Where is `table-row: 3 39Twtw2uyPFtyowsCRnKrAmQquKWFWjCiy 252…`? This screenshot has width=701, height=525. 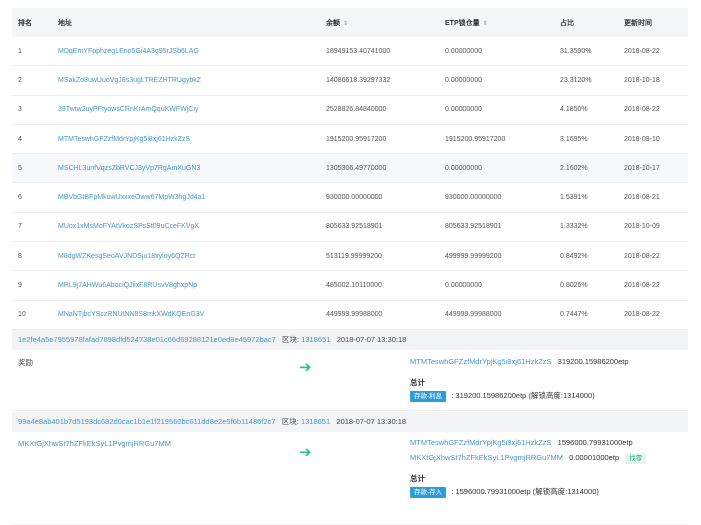 table-row: 3 39Twtw2uyPFtyowsCRnKrAmQquKWFWjCiy 252… is located at coordinates (350, 110).